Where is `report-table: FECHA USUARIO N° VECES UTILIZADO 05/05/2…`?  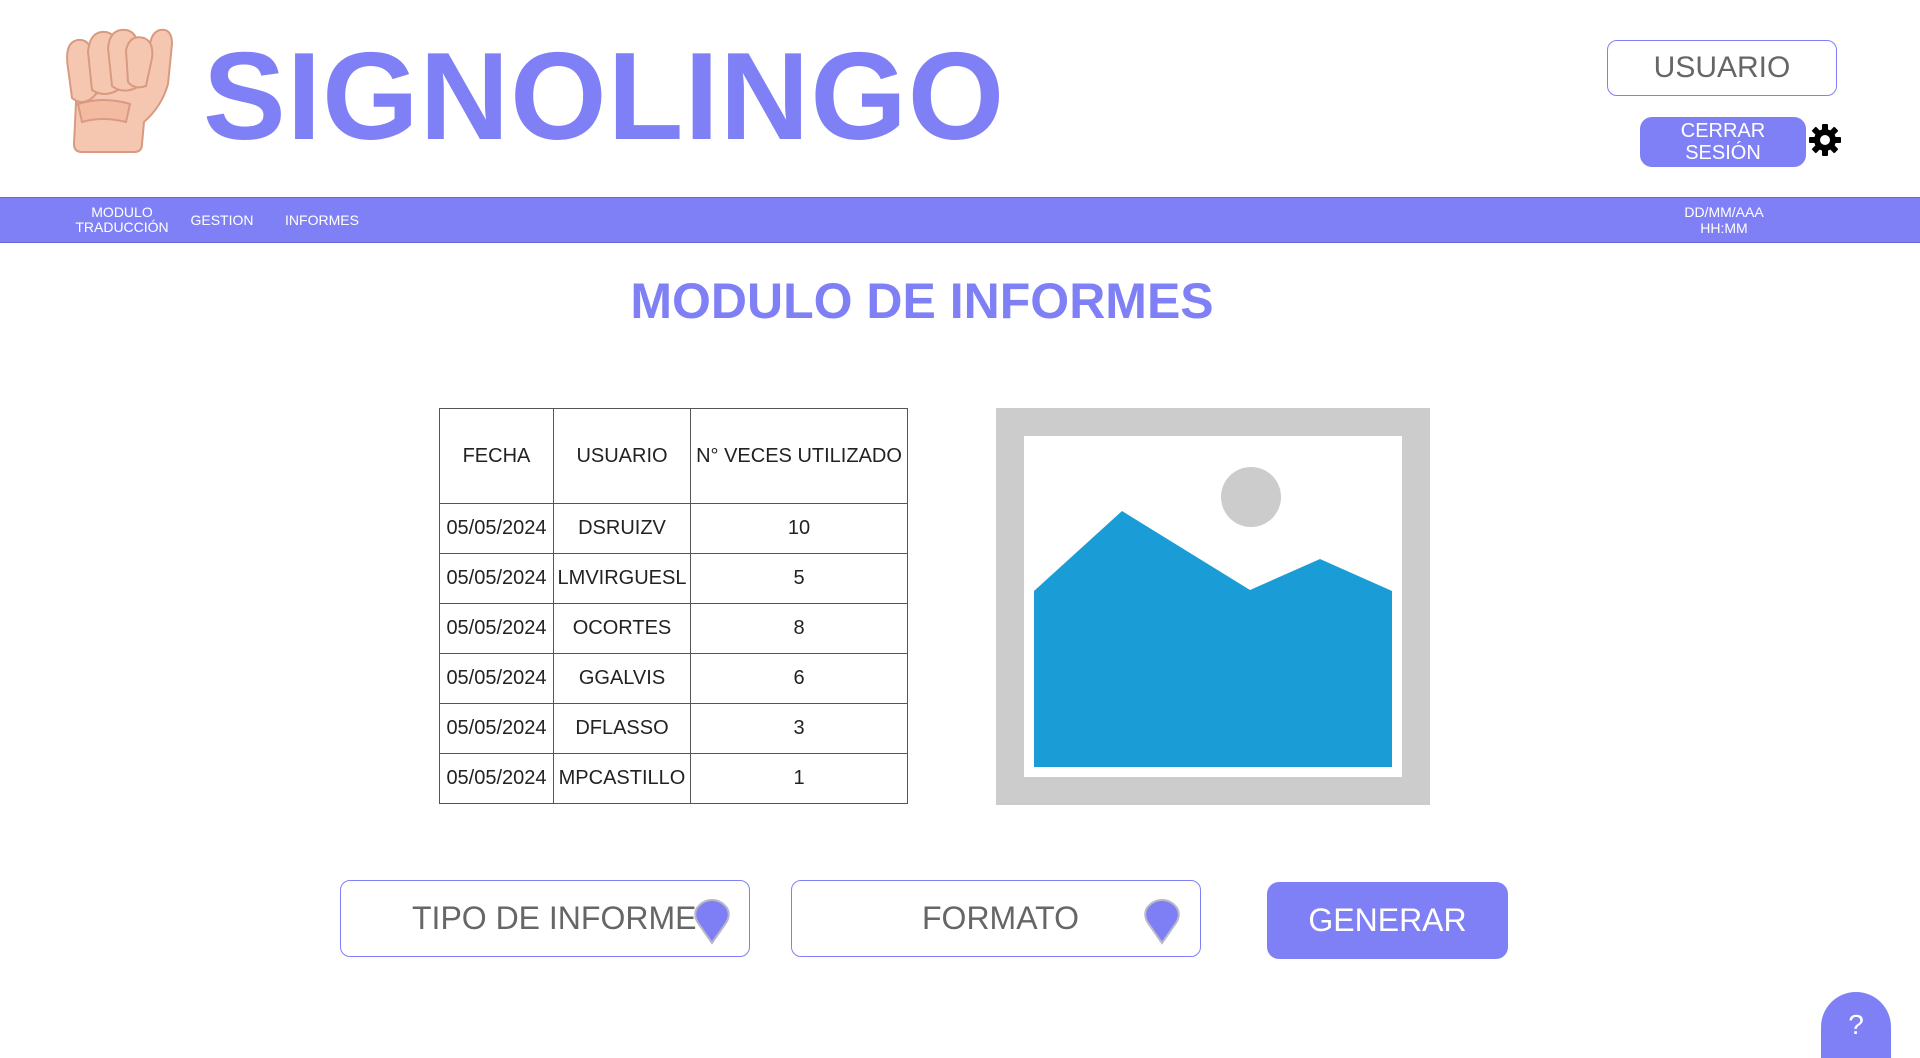
report-table: FECHA USUARIO N° VECES UTILIZADO 05/05/2… is located at coordinates (673, 606).